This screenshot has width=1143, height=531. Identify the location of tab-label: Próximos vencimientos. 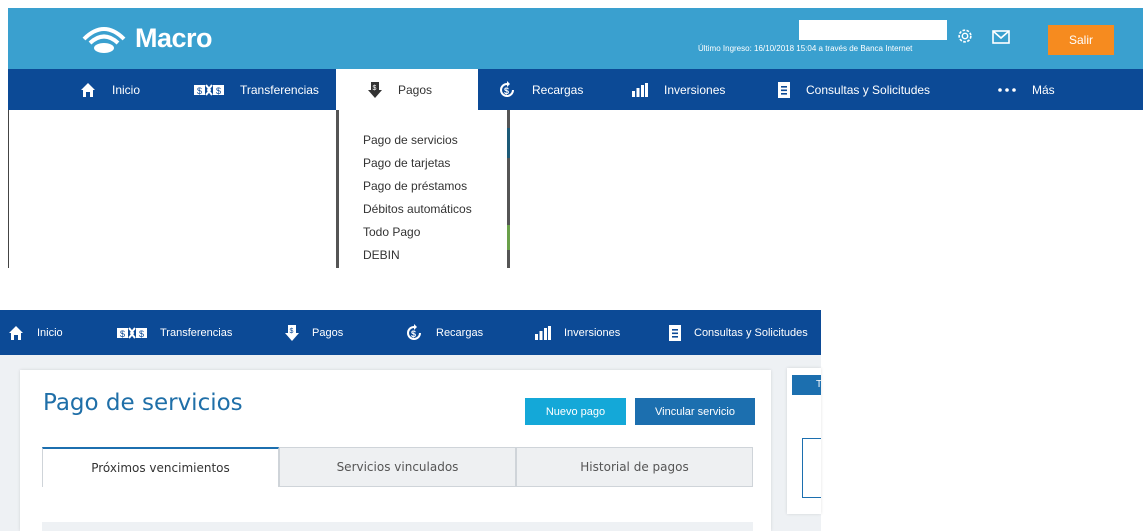
(160, 468).